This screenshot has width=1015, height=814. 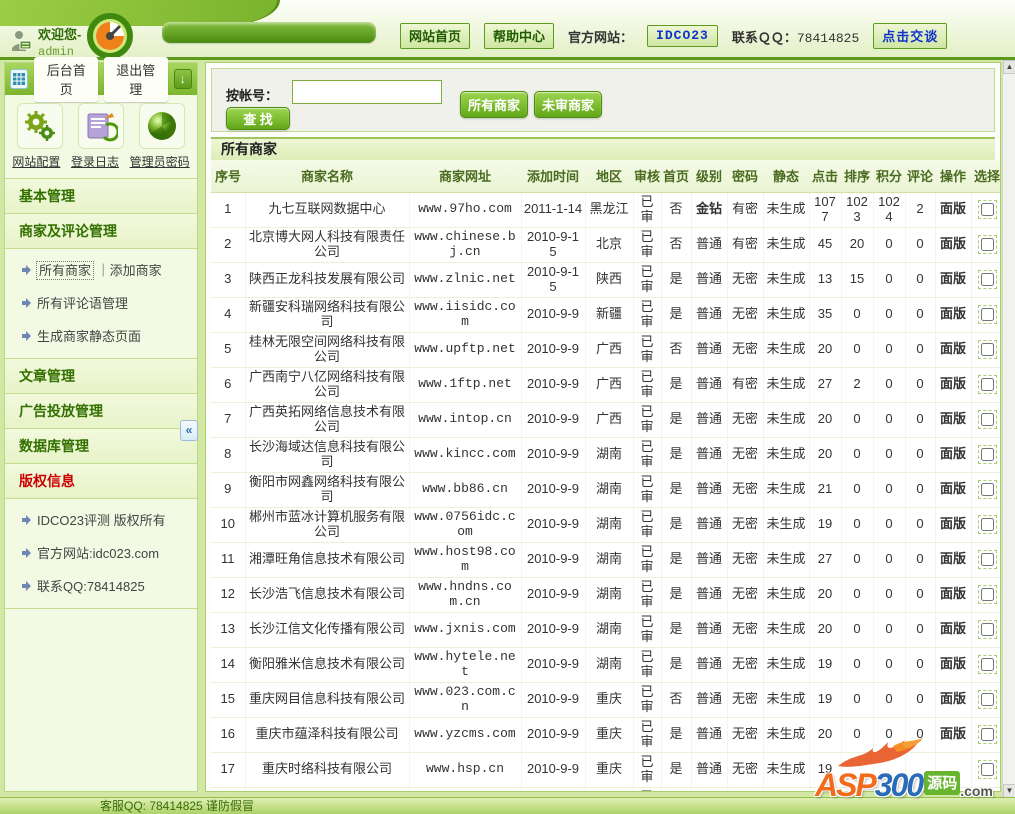 I want to click on header-green-bar, so click(x=269, y=32).